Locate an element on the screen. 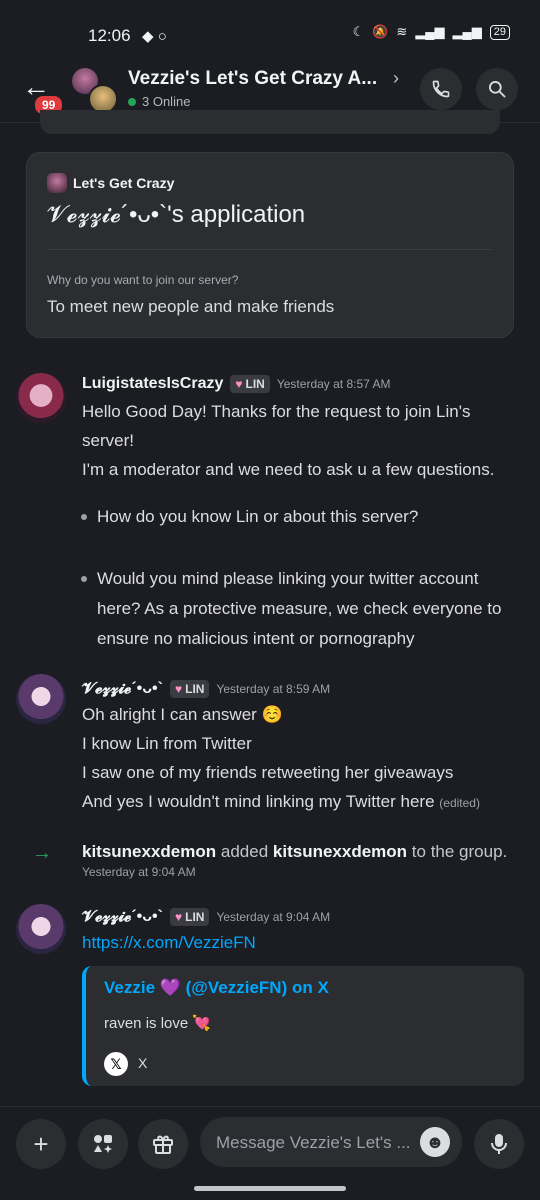  application-title: 𝓥𝓮𝔃𝔃𝓲𝓮´•ᴗ•`'s application is located at coordinates (176, 214).